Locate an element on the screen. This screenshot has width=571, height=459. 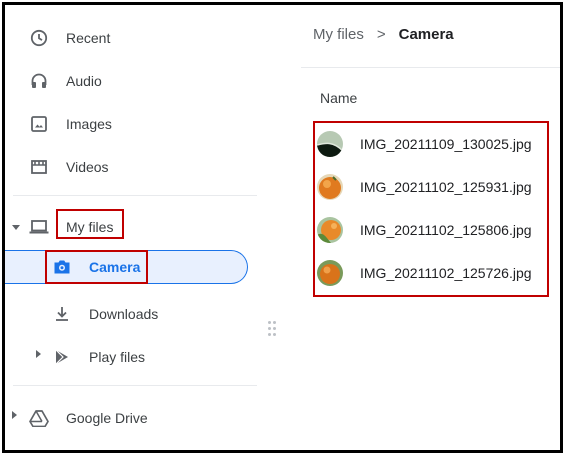
breadcrumb: My files > Camera is located at coordinates (383, 34).